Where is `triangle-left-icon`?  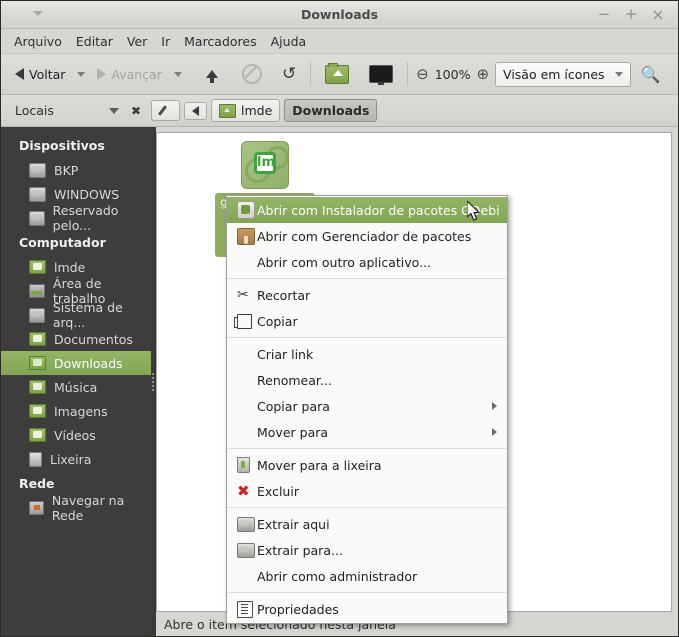 triangle-left-icon is located at coordinates (195, 110).